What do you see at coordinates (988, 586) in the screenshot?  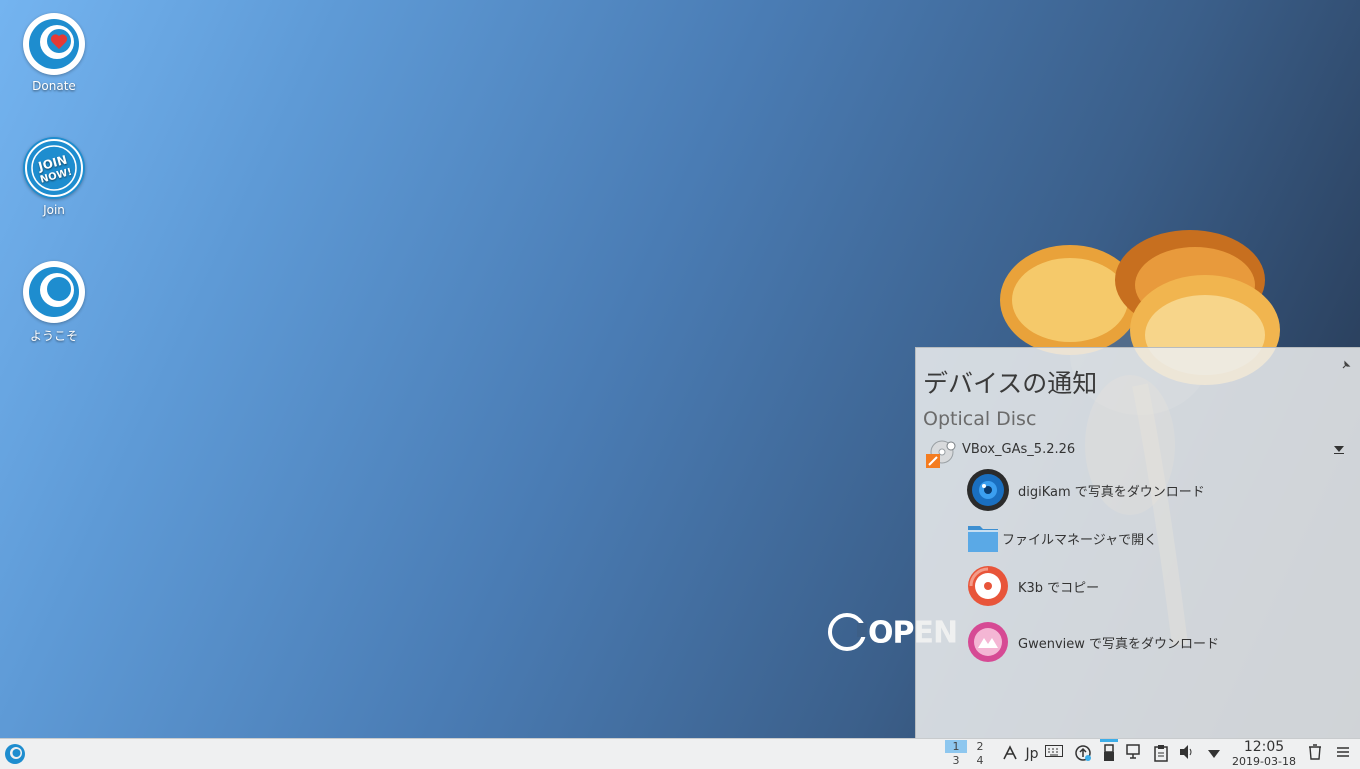 I see `k3b-icon` at bounding box center [988, 586].